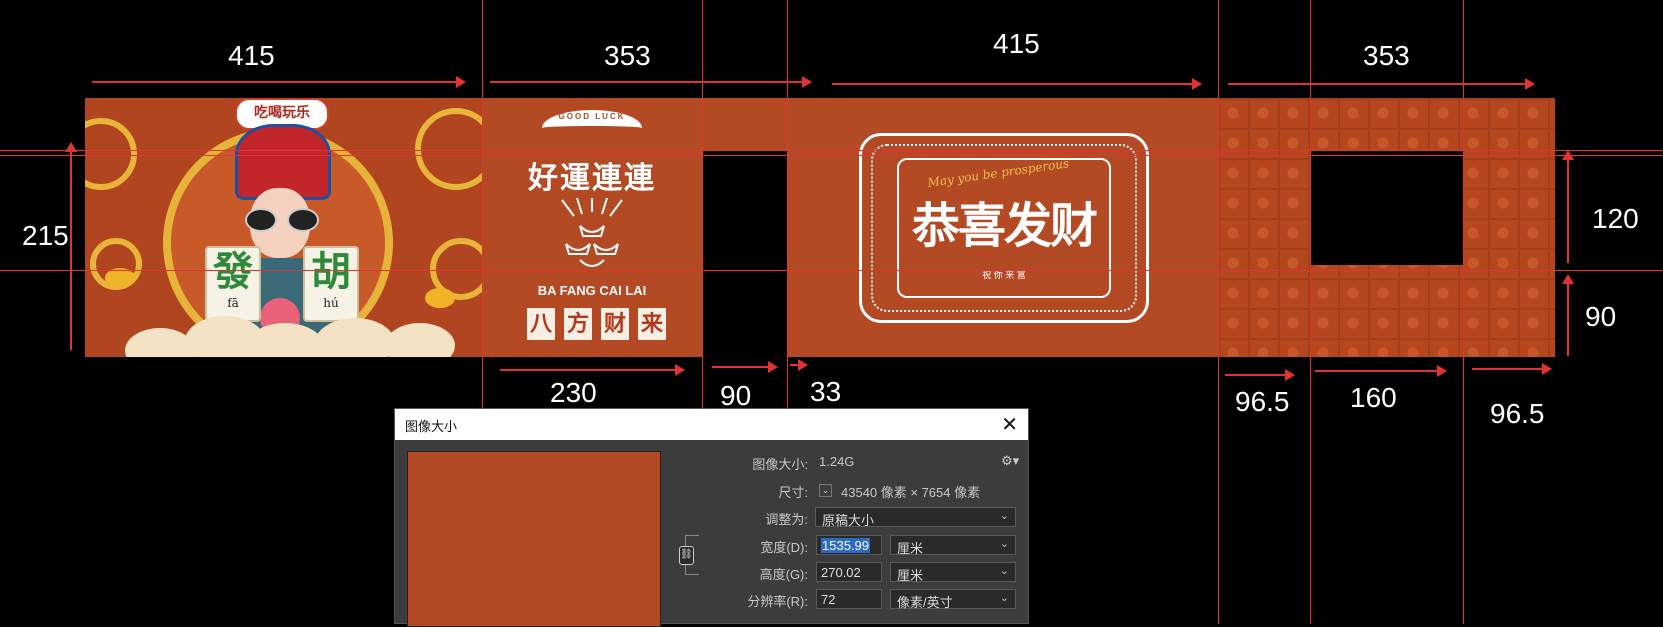 This screenshot has height=627, width=1663. I want to click on dimensions-label: 尺寸:, so click(793, 492).